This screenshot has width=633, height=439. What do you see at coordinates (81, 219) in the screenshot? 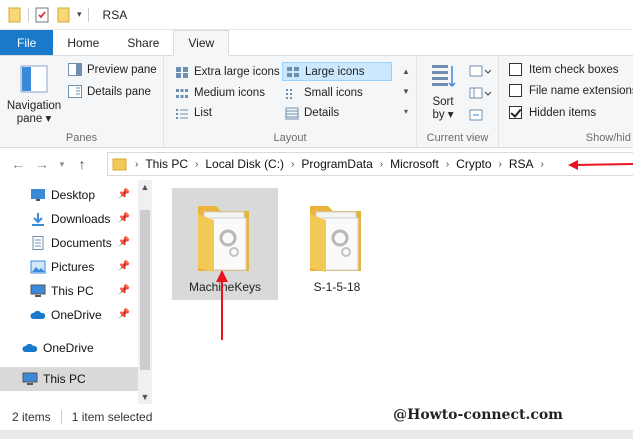
I see `nav-item-label: Downloads` at bounding box center [81, 219].